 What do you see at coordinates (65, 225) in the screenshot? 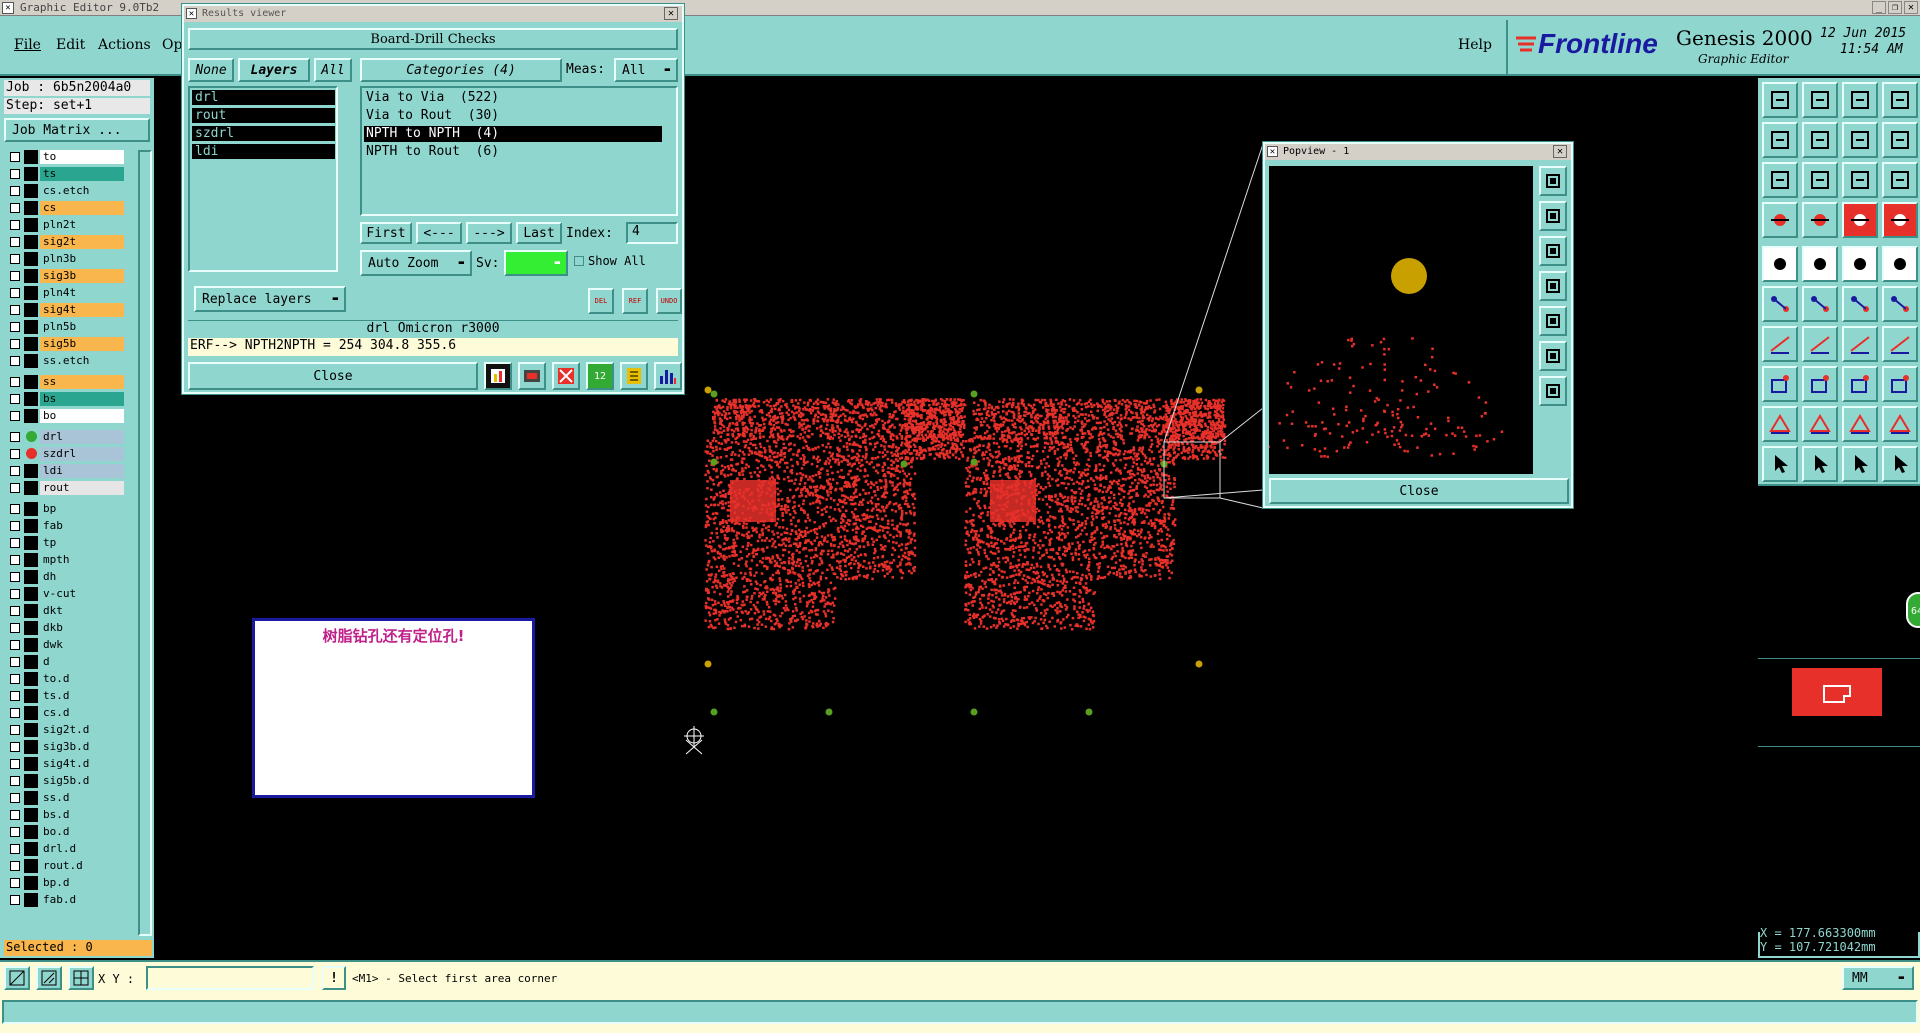
I see `layer-row-pln2t: pln2t` at bounding box center [65, 225].